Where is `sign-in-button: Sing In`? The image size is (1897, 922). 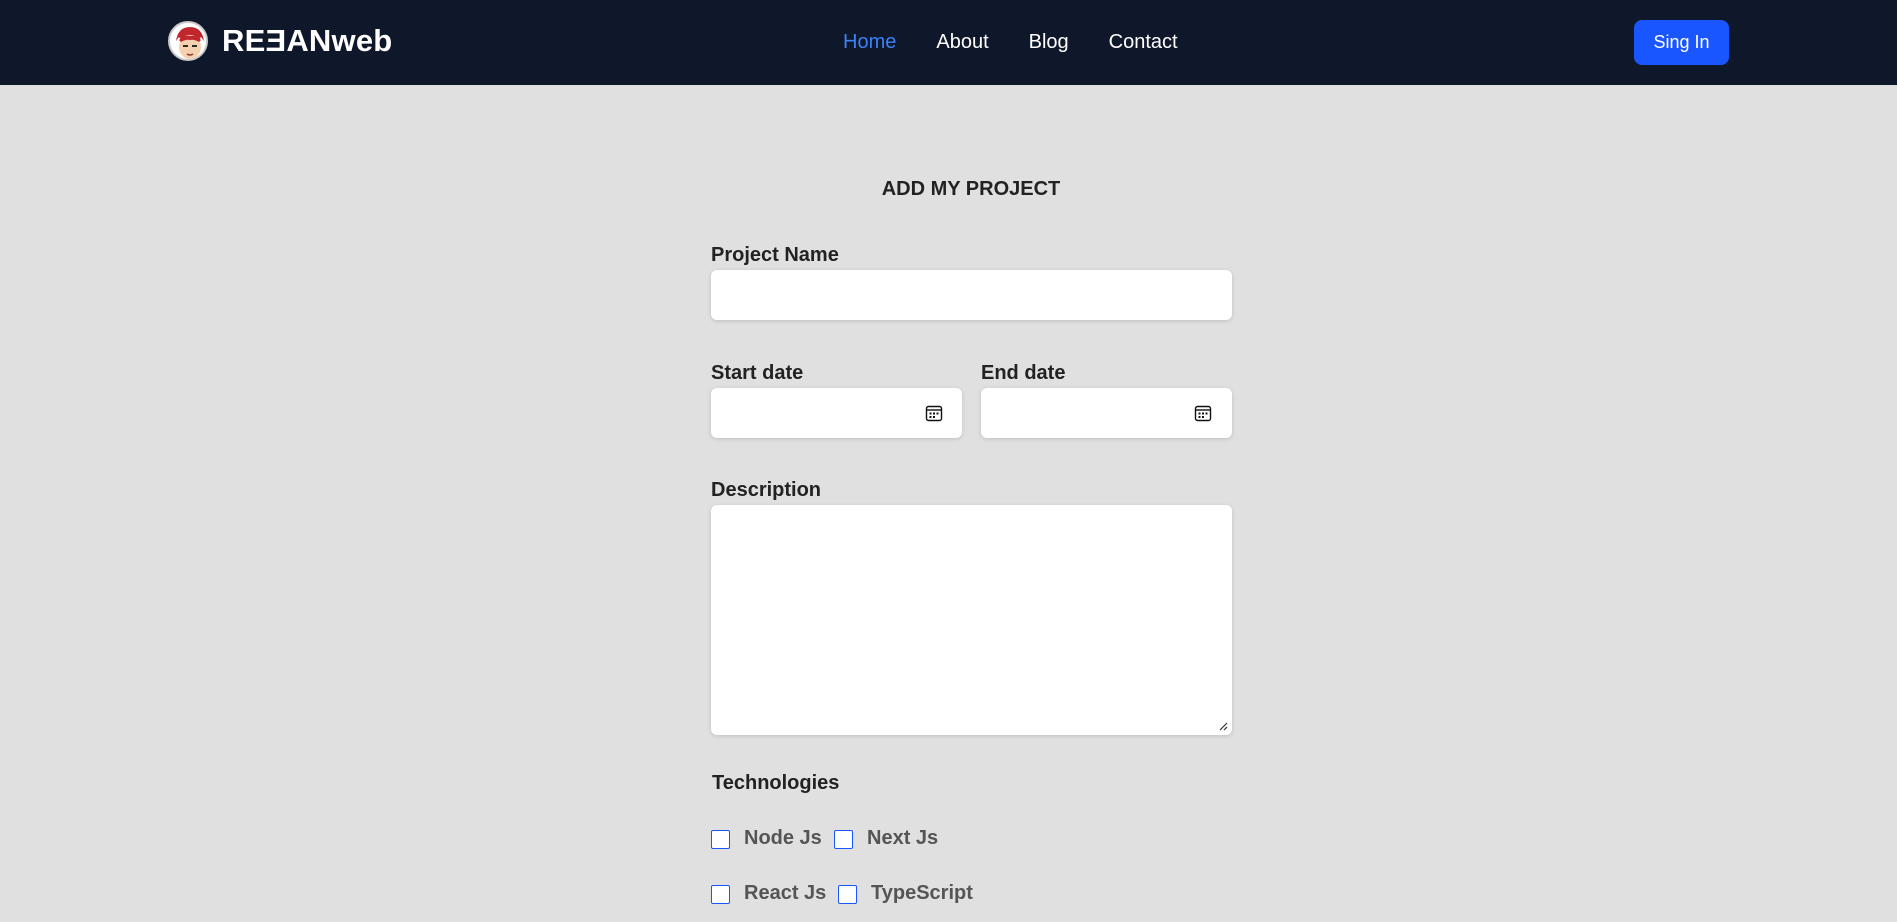 sign-in-button: Sing In is located at coordinates (1681, 42).